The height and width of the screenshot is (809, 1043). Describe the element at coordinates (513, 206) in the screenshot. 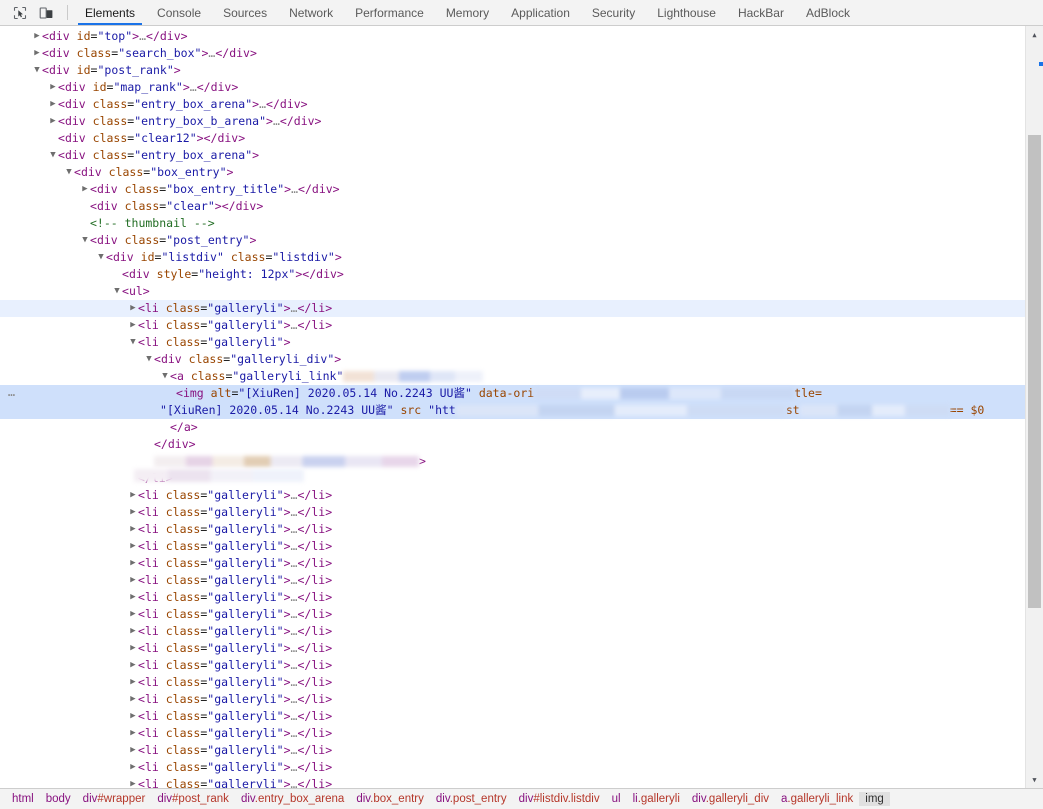

I see `dom-tree-row: <div class="clear"></div>` at that location.